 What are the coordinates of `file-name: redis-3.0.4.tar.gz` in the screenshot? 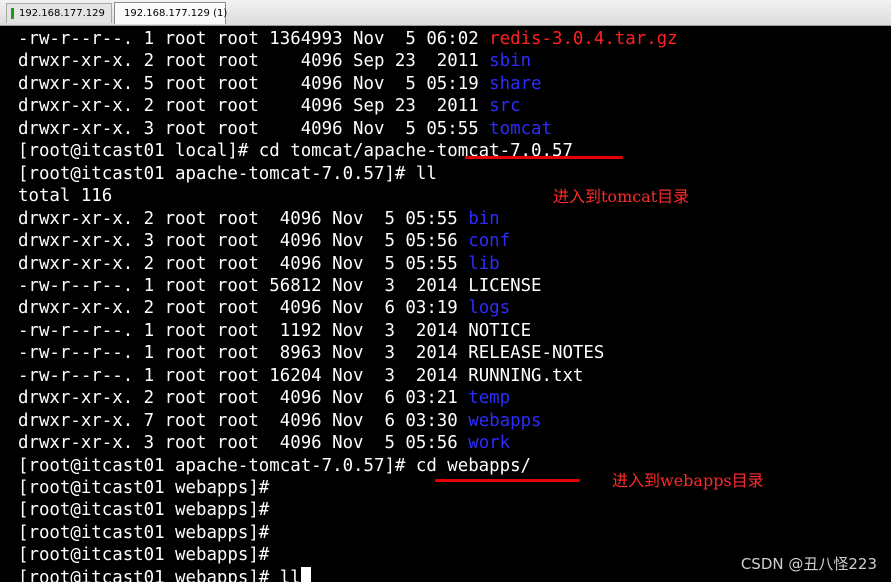 It's located at (583, 39).